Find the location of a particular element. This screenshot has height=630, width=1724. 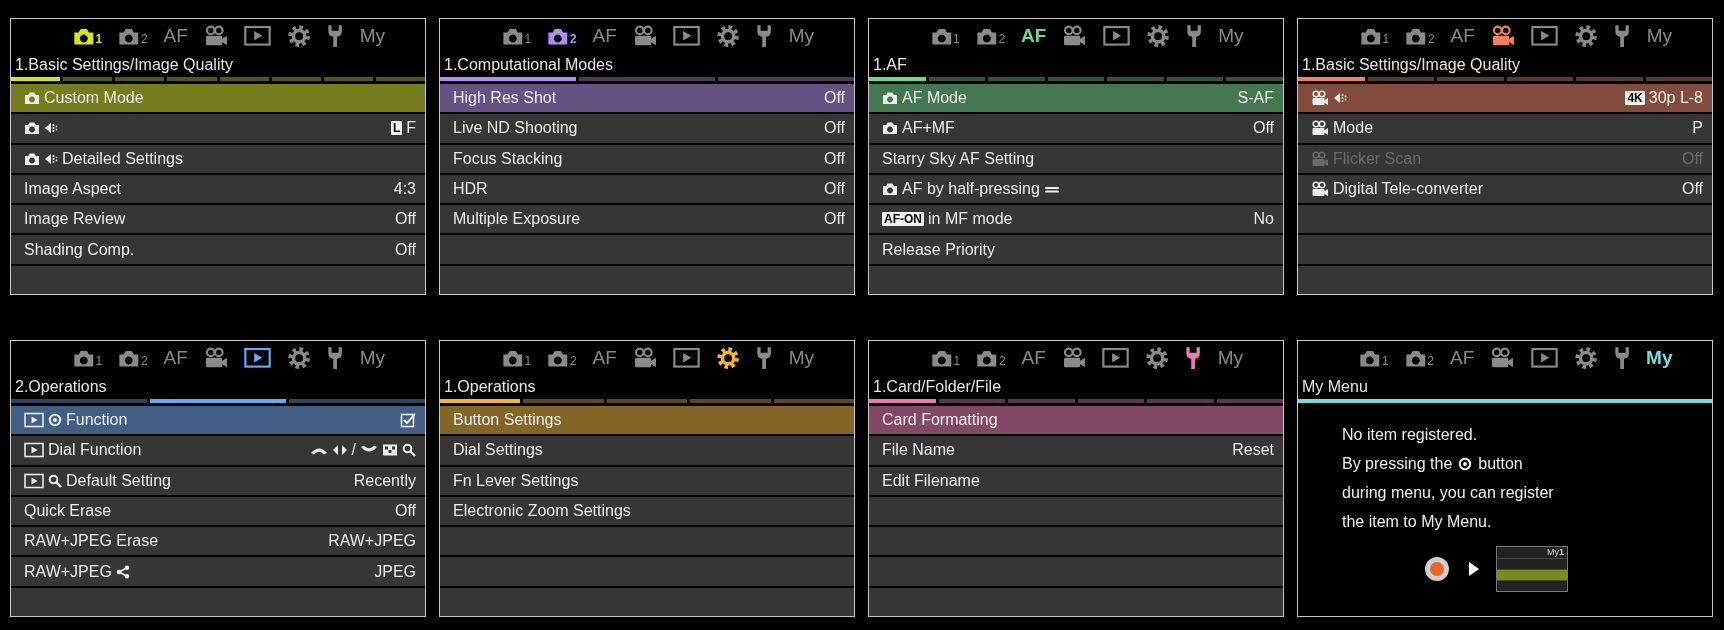

settings-icon is located at coordinates (1157, 36).